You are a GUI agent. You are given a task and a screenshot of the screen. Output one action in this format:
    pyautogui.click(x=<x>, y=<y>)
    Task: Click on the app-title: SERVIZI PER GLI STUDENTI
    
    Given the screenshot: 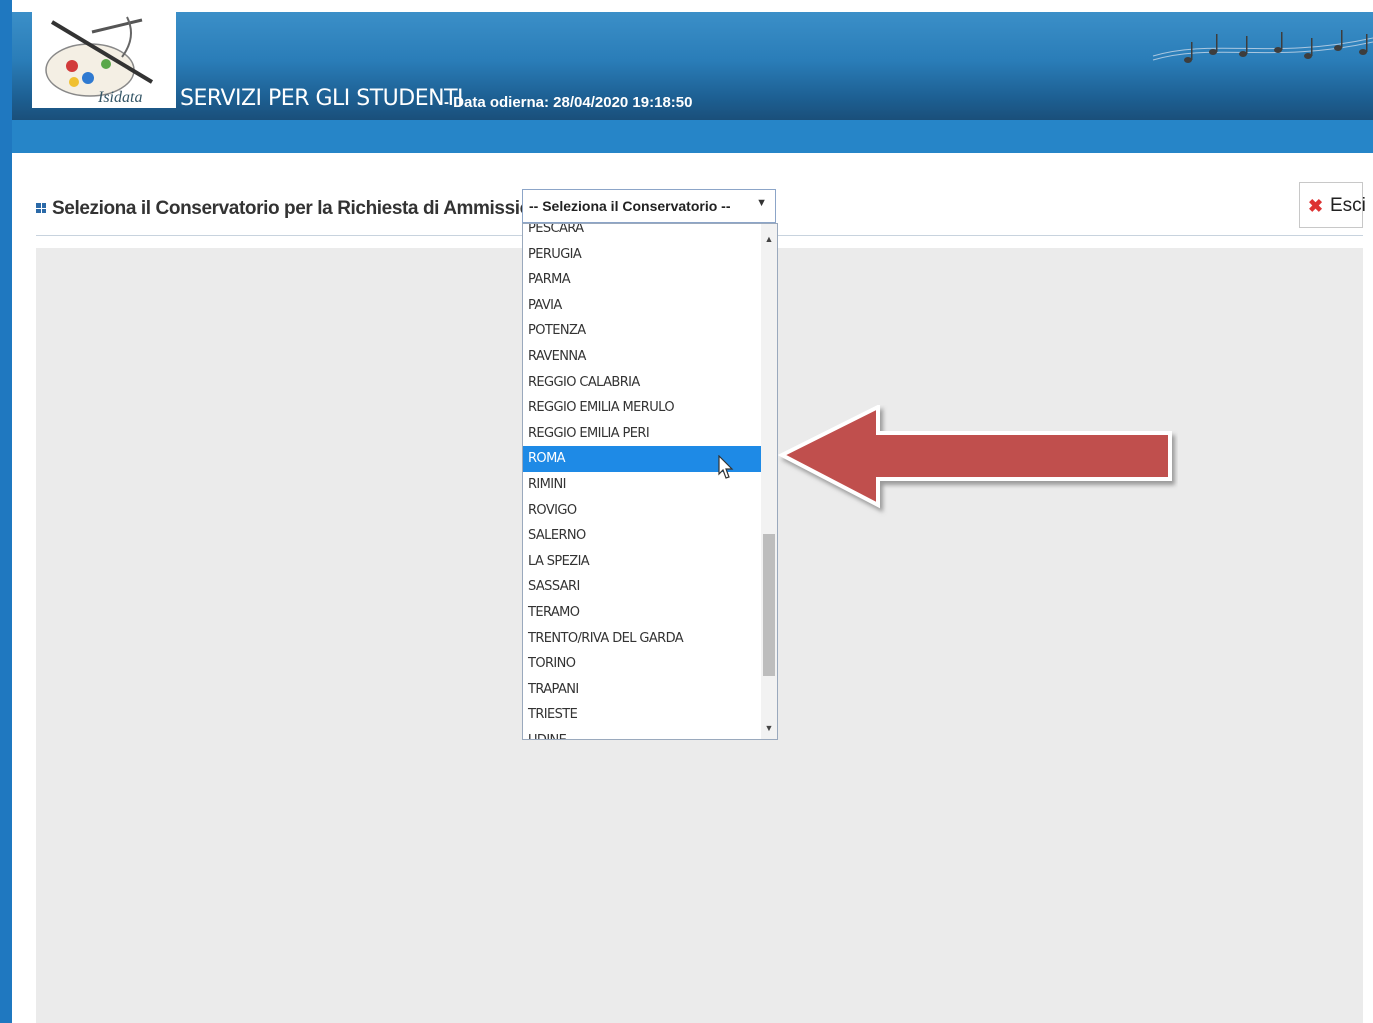 What is the action you would take?
    pyautogui.click(x=322, y=98)
    